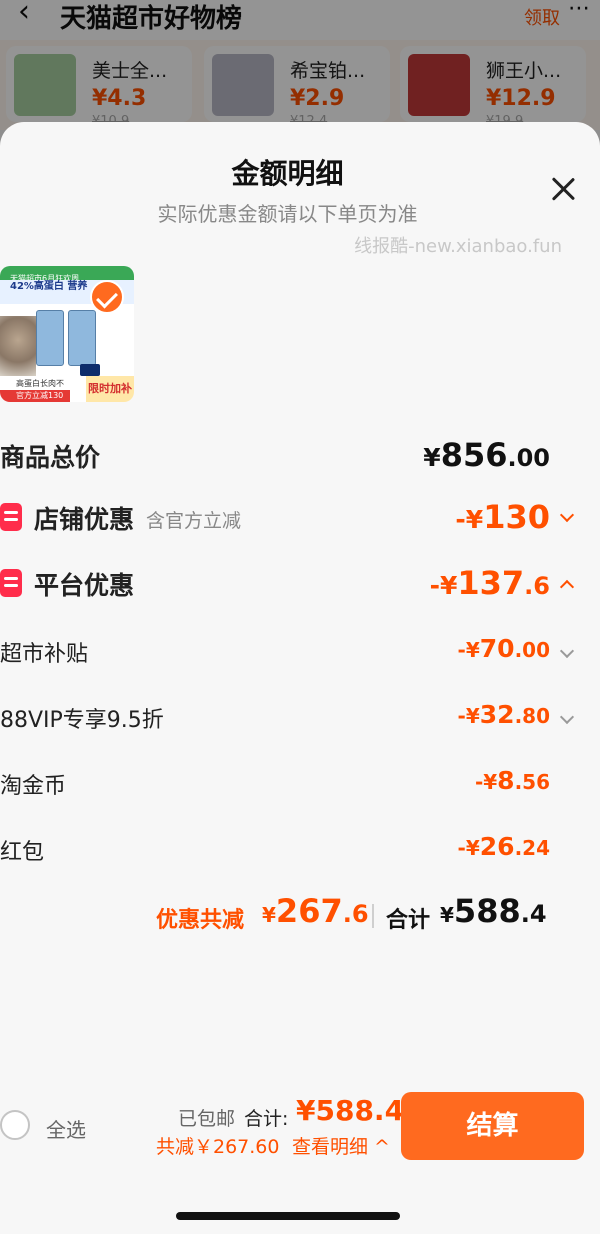  What do you see at coordinates (18, 346) in the screenshot?
I see `product-image-cat` at bounding box center [18, 346].